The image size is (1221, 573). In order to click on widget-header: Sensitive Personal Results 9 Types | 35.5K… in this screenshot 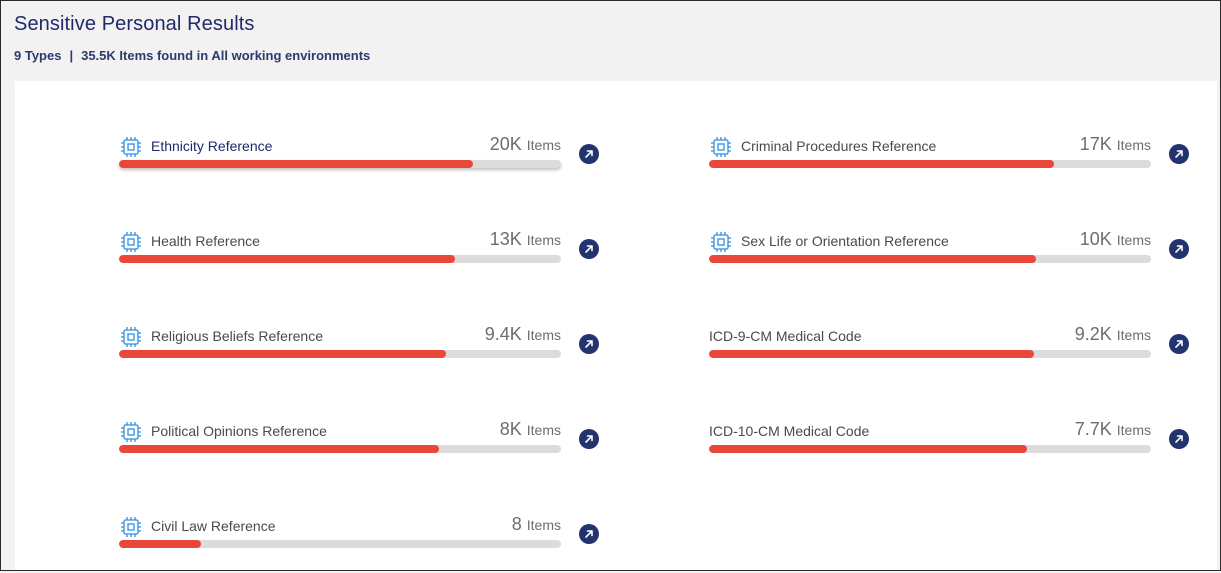, I will do `click(192, 38)`.